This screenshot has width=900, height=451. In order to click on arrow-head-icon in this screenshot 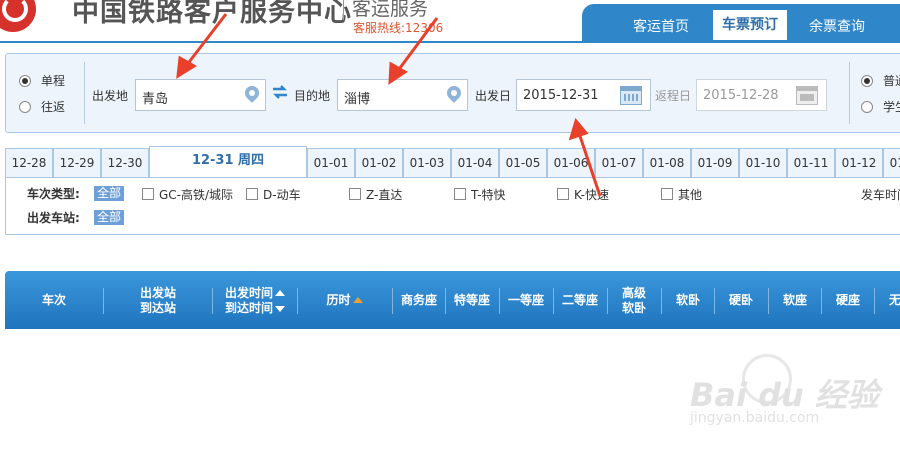, I will do `click(578, 129)`.